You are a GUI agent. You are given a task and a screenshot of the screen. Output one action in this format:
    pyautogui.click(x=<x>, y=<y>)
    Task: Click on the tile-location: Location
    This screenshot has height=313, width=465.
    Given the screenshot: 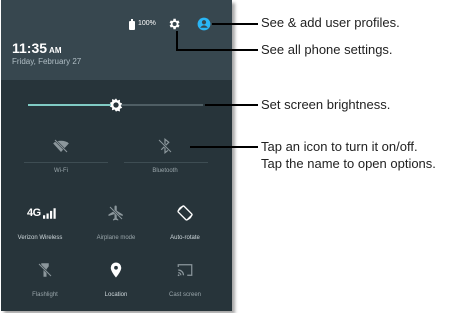 What is the action you would take?
    pyautogui.click(x=116, y=279)
    